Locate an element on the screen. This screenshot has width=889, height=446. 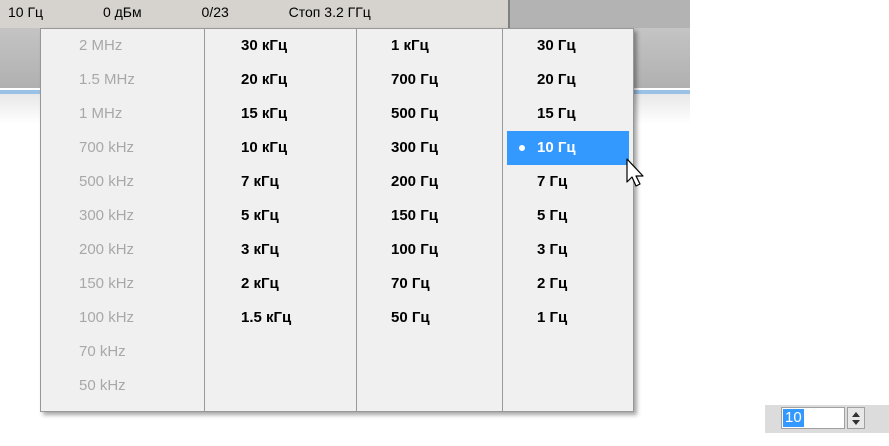
menu-item: 1 кГц is located at coordinates (429, 46).